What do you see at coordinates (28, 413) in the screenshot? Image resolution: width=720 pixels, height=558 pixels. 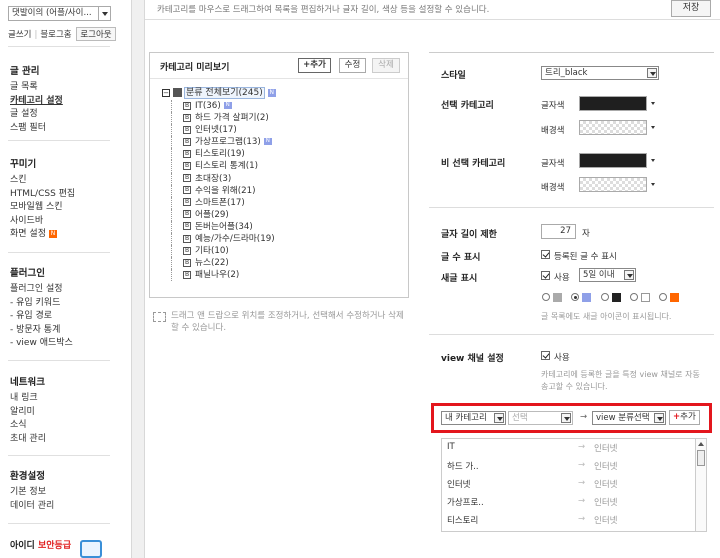 I see `sidebar-item-notifier: 알리미` at bounding box center [28, 413].